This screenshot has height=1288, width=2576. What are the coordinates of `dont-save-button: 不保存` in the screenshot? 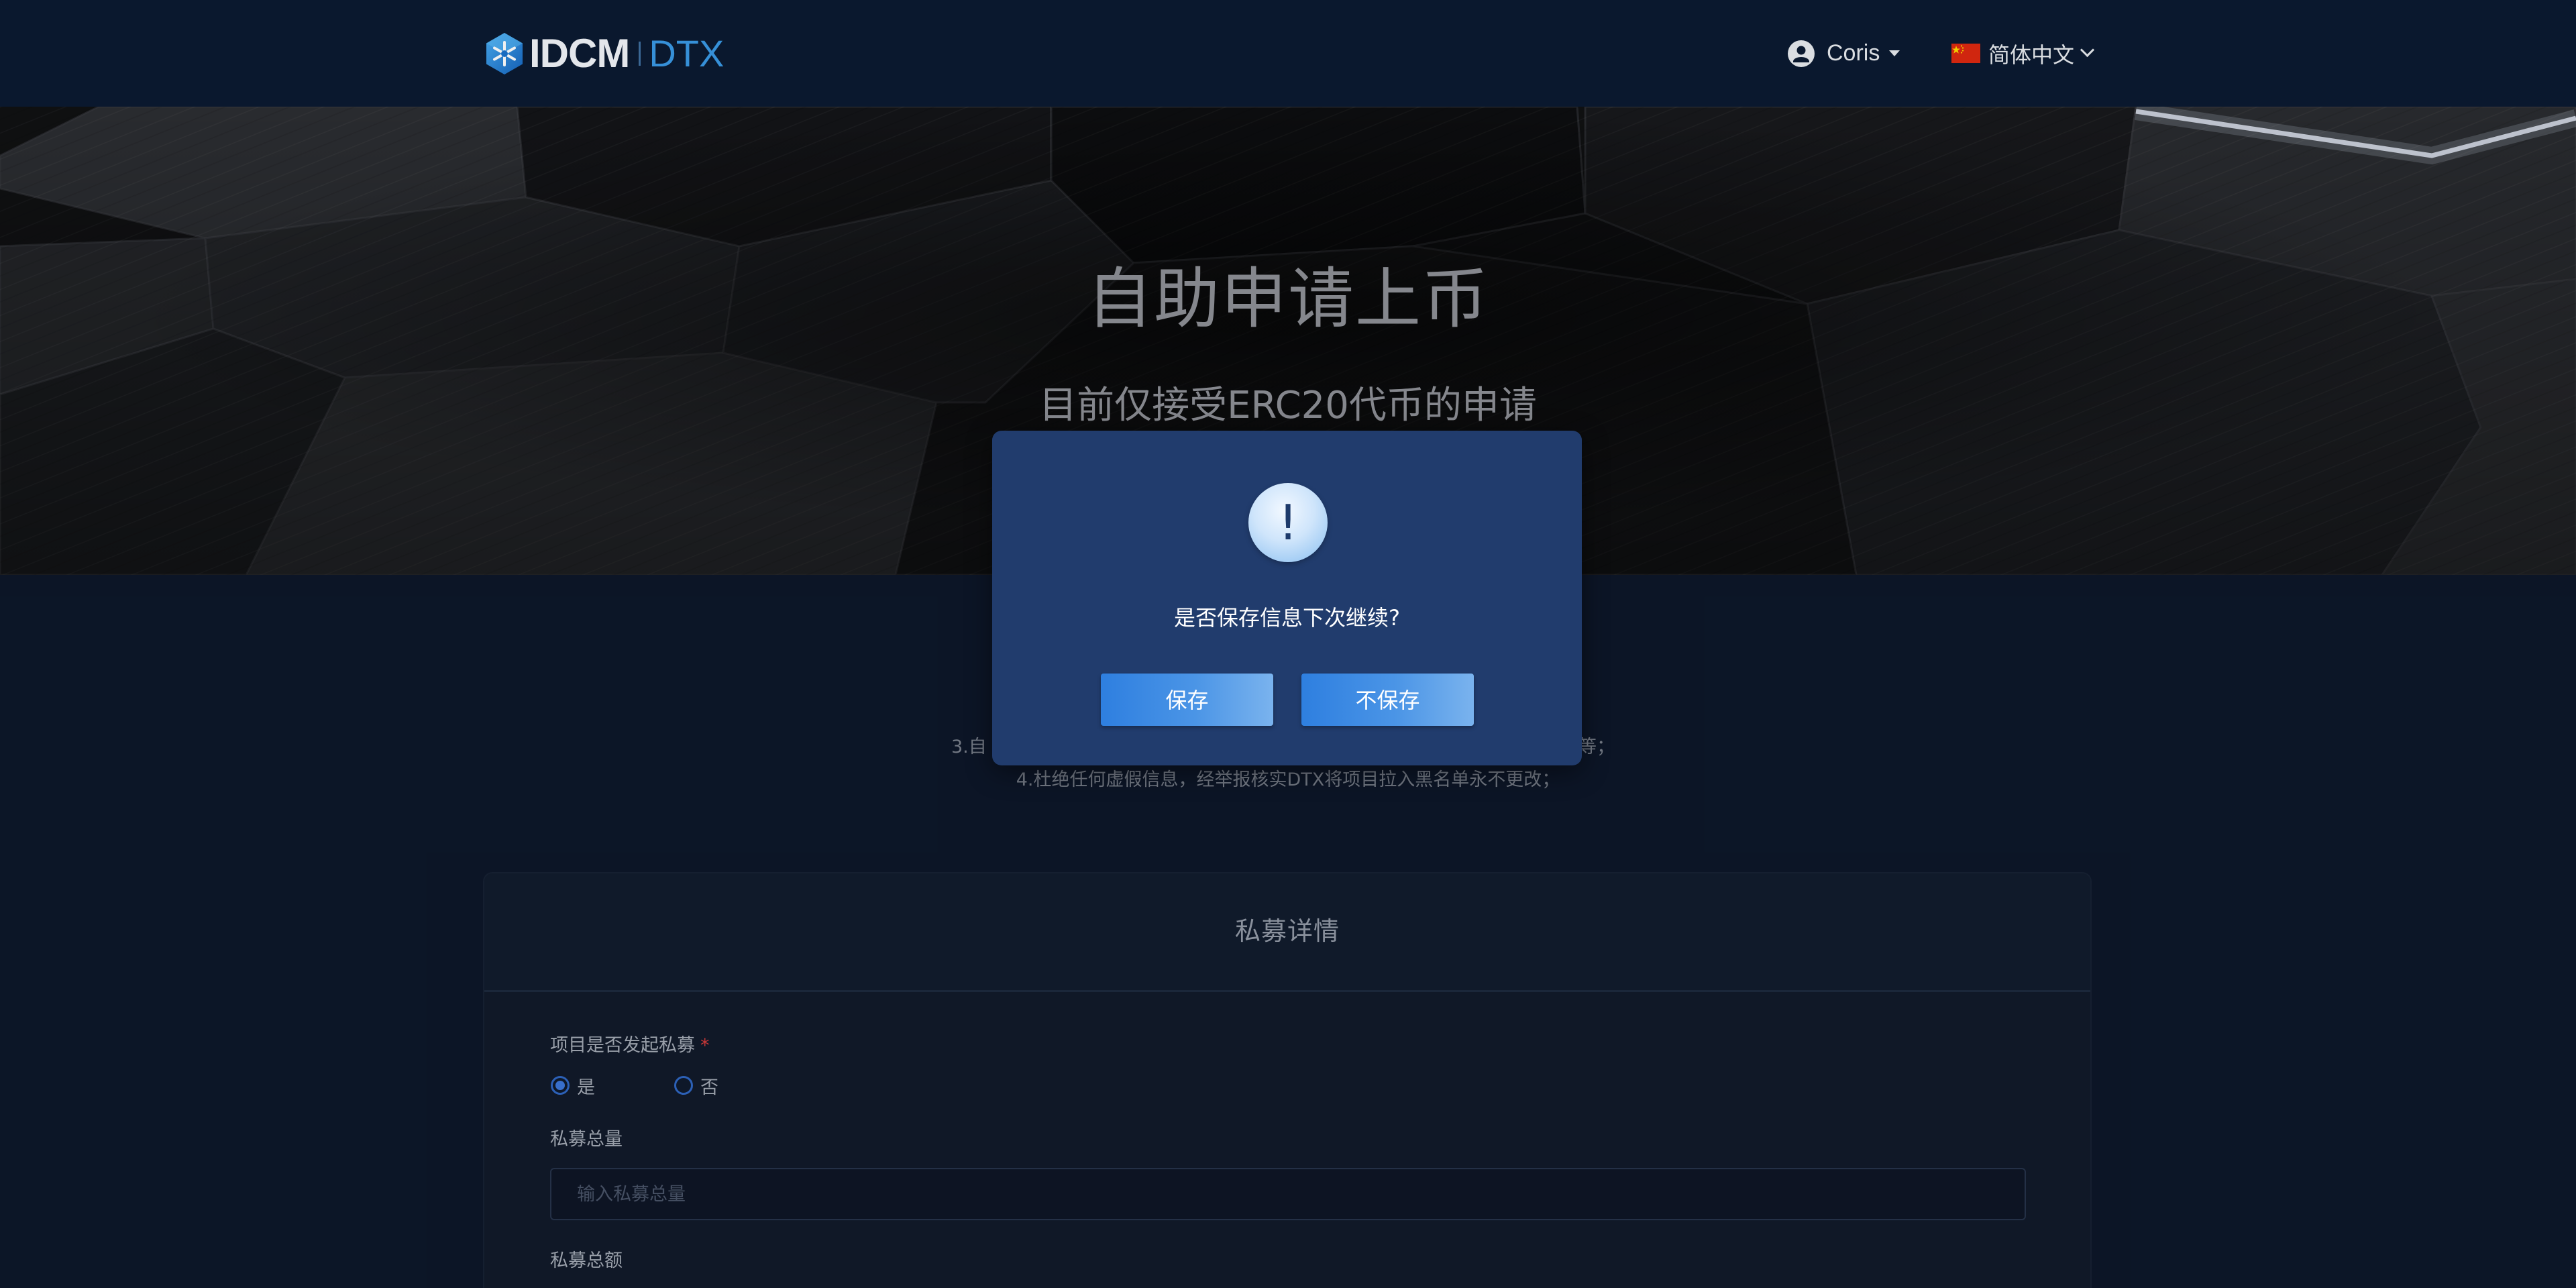 It's located at (1387, 700).